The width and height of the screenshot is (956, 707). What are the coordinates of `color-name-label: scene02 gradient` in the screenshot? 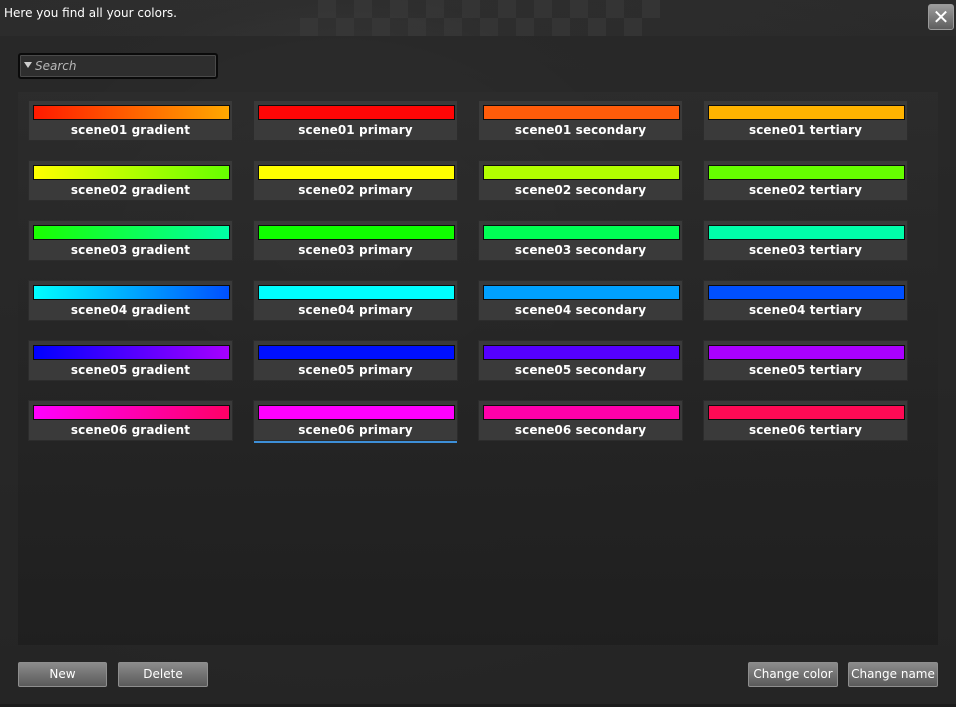 It's located at (130, 190).